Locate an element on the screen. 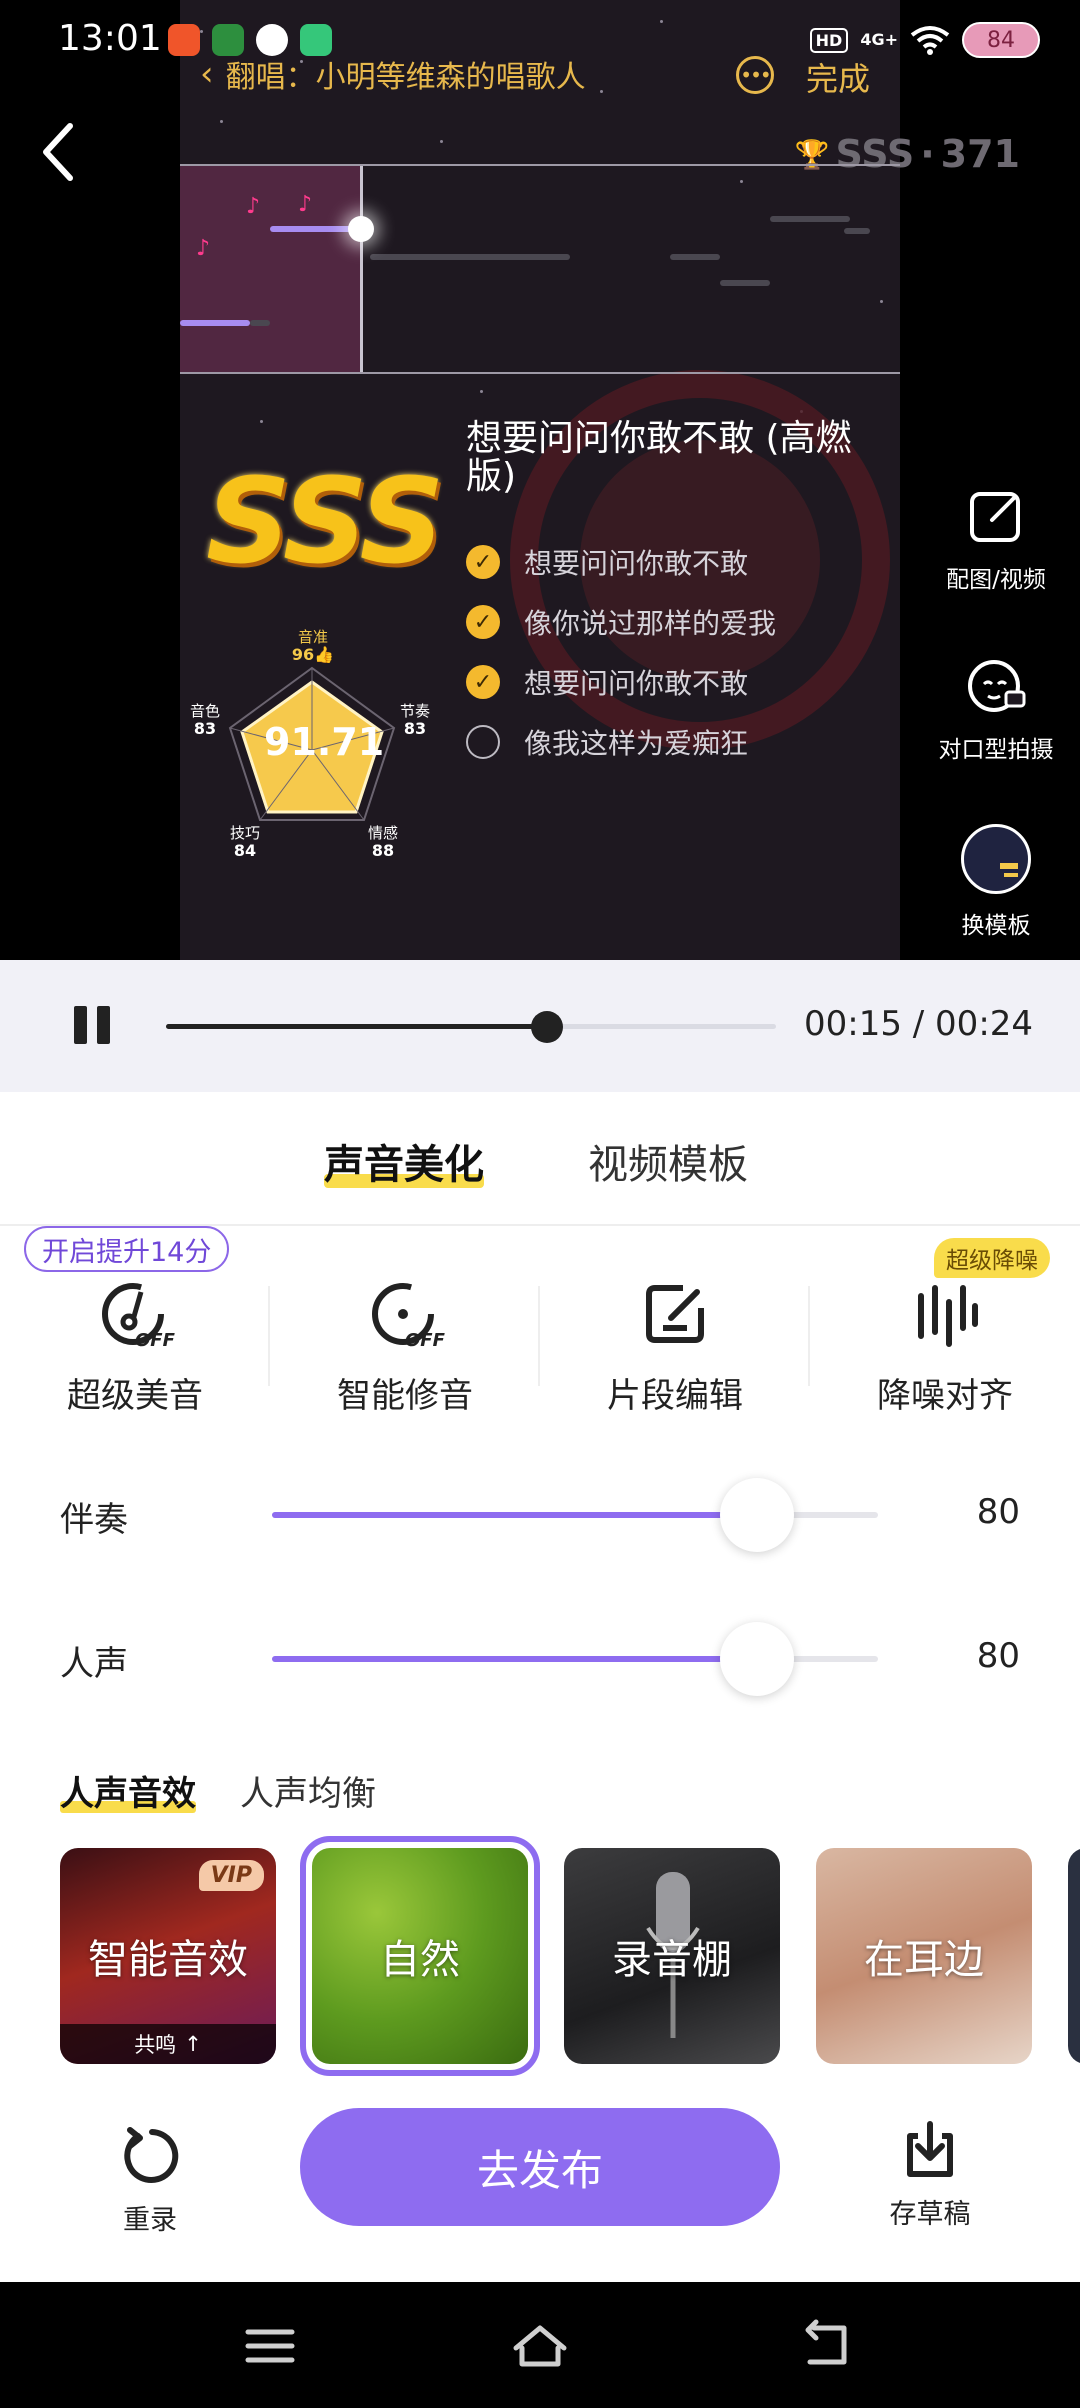 Image resolution: width=1080 pixels, height=2408 pixels. smart-tune-button: OFF 智能修音 is located at coordinates (405, 1345).